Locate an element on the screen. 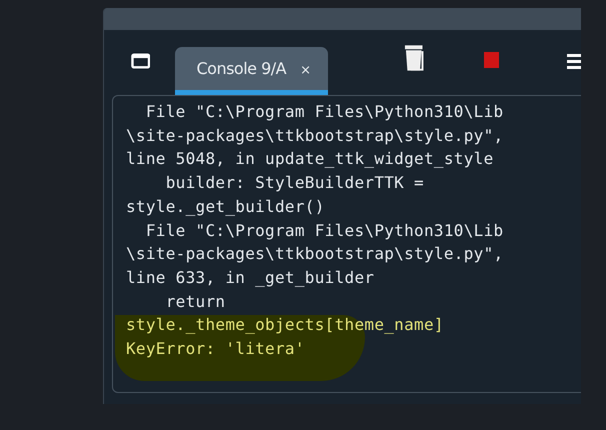 This screenshot has height=430, width=606. console-line: style._get_builder() is located at coordinates (226, 207).